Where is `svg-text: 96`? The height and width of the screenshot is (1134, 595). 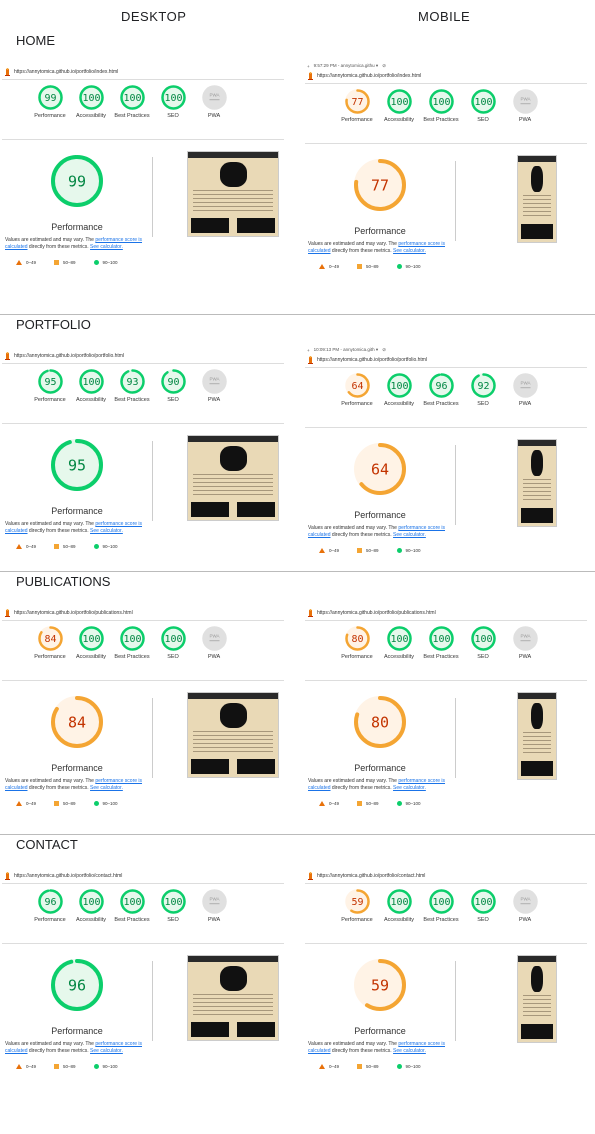
svg-text: 96 is located at coordinates (441, 386).